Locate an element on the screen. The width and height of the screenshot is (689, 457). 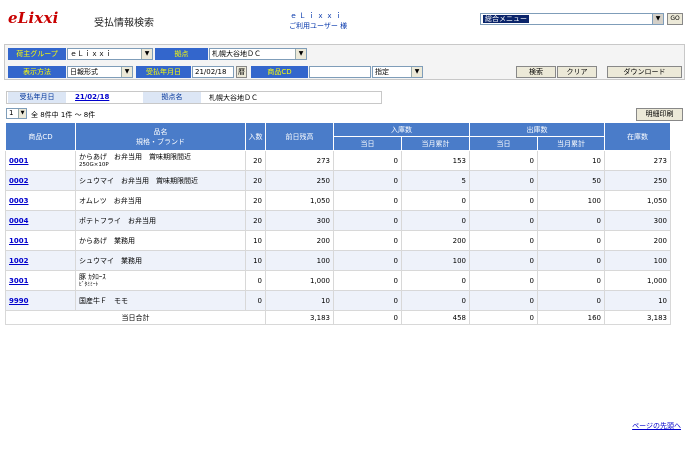
header-in-today: 当日 is located at coordinates (367, 143).